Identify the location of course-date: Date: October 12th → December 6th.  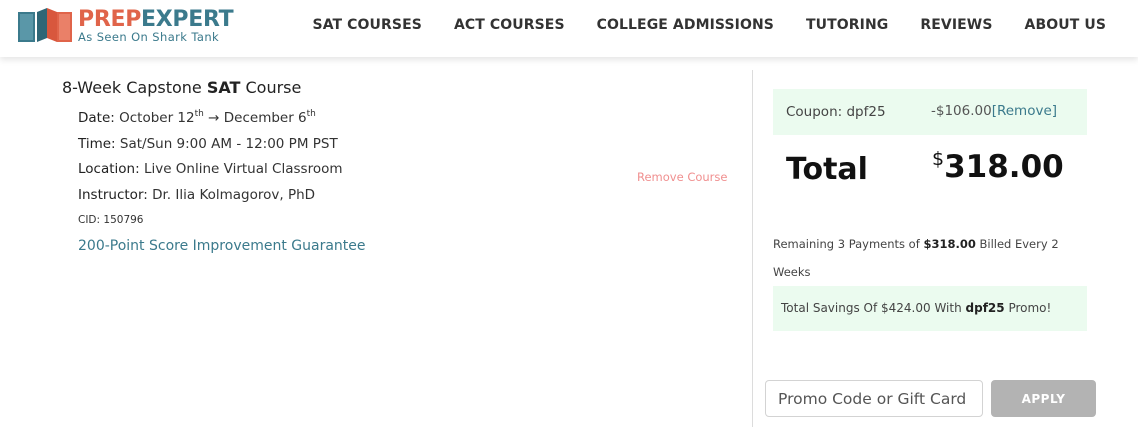
(197, 118).